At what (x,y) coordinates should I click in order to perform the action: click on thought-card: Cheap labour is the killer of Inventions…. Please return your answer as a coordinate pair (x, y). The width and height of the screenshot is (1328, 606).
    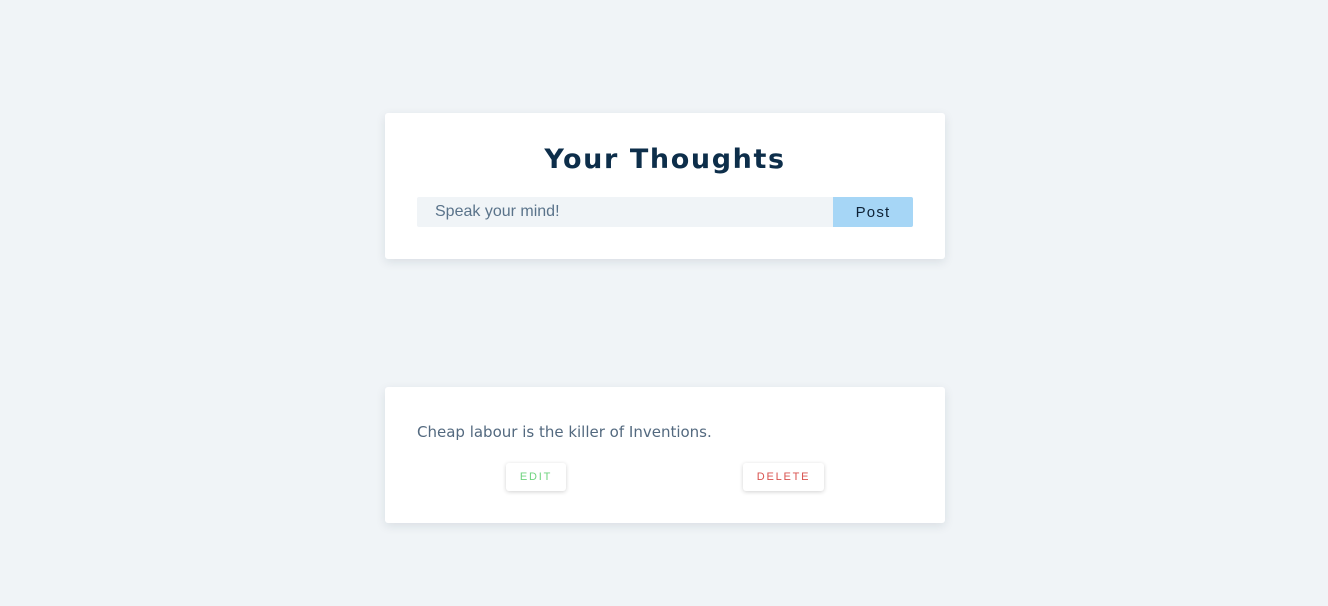
    Looking at the image, I should click on (665, 455).